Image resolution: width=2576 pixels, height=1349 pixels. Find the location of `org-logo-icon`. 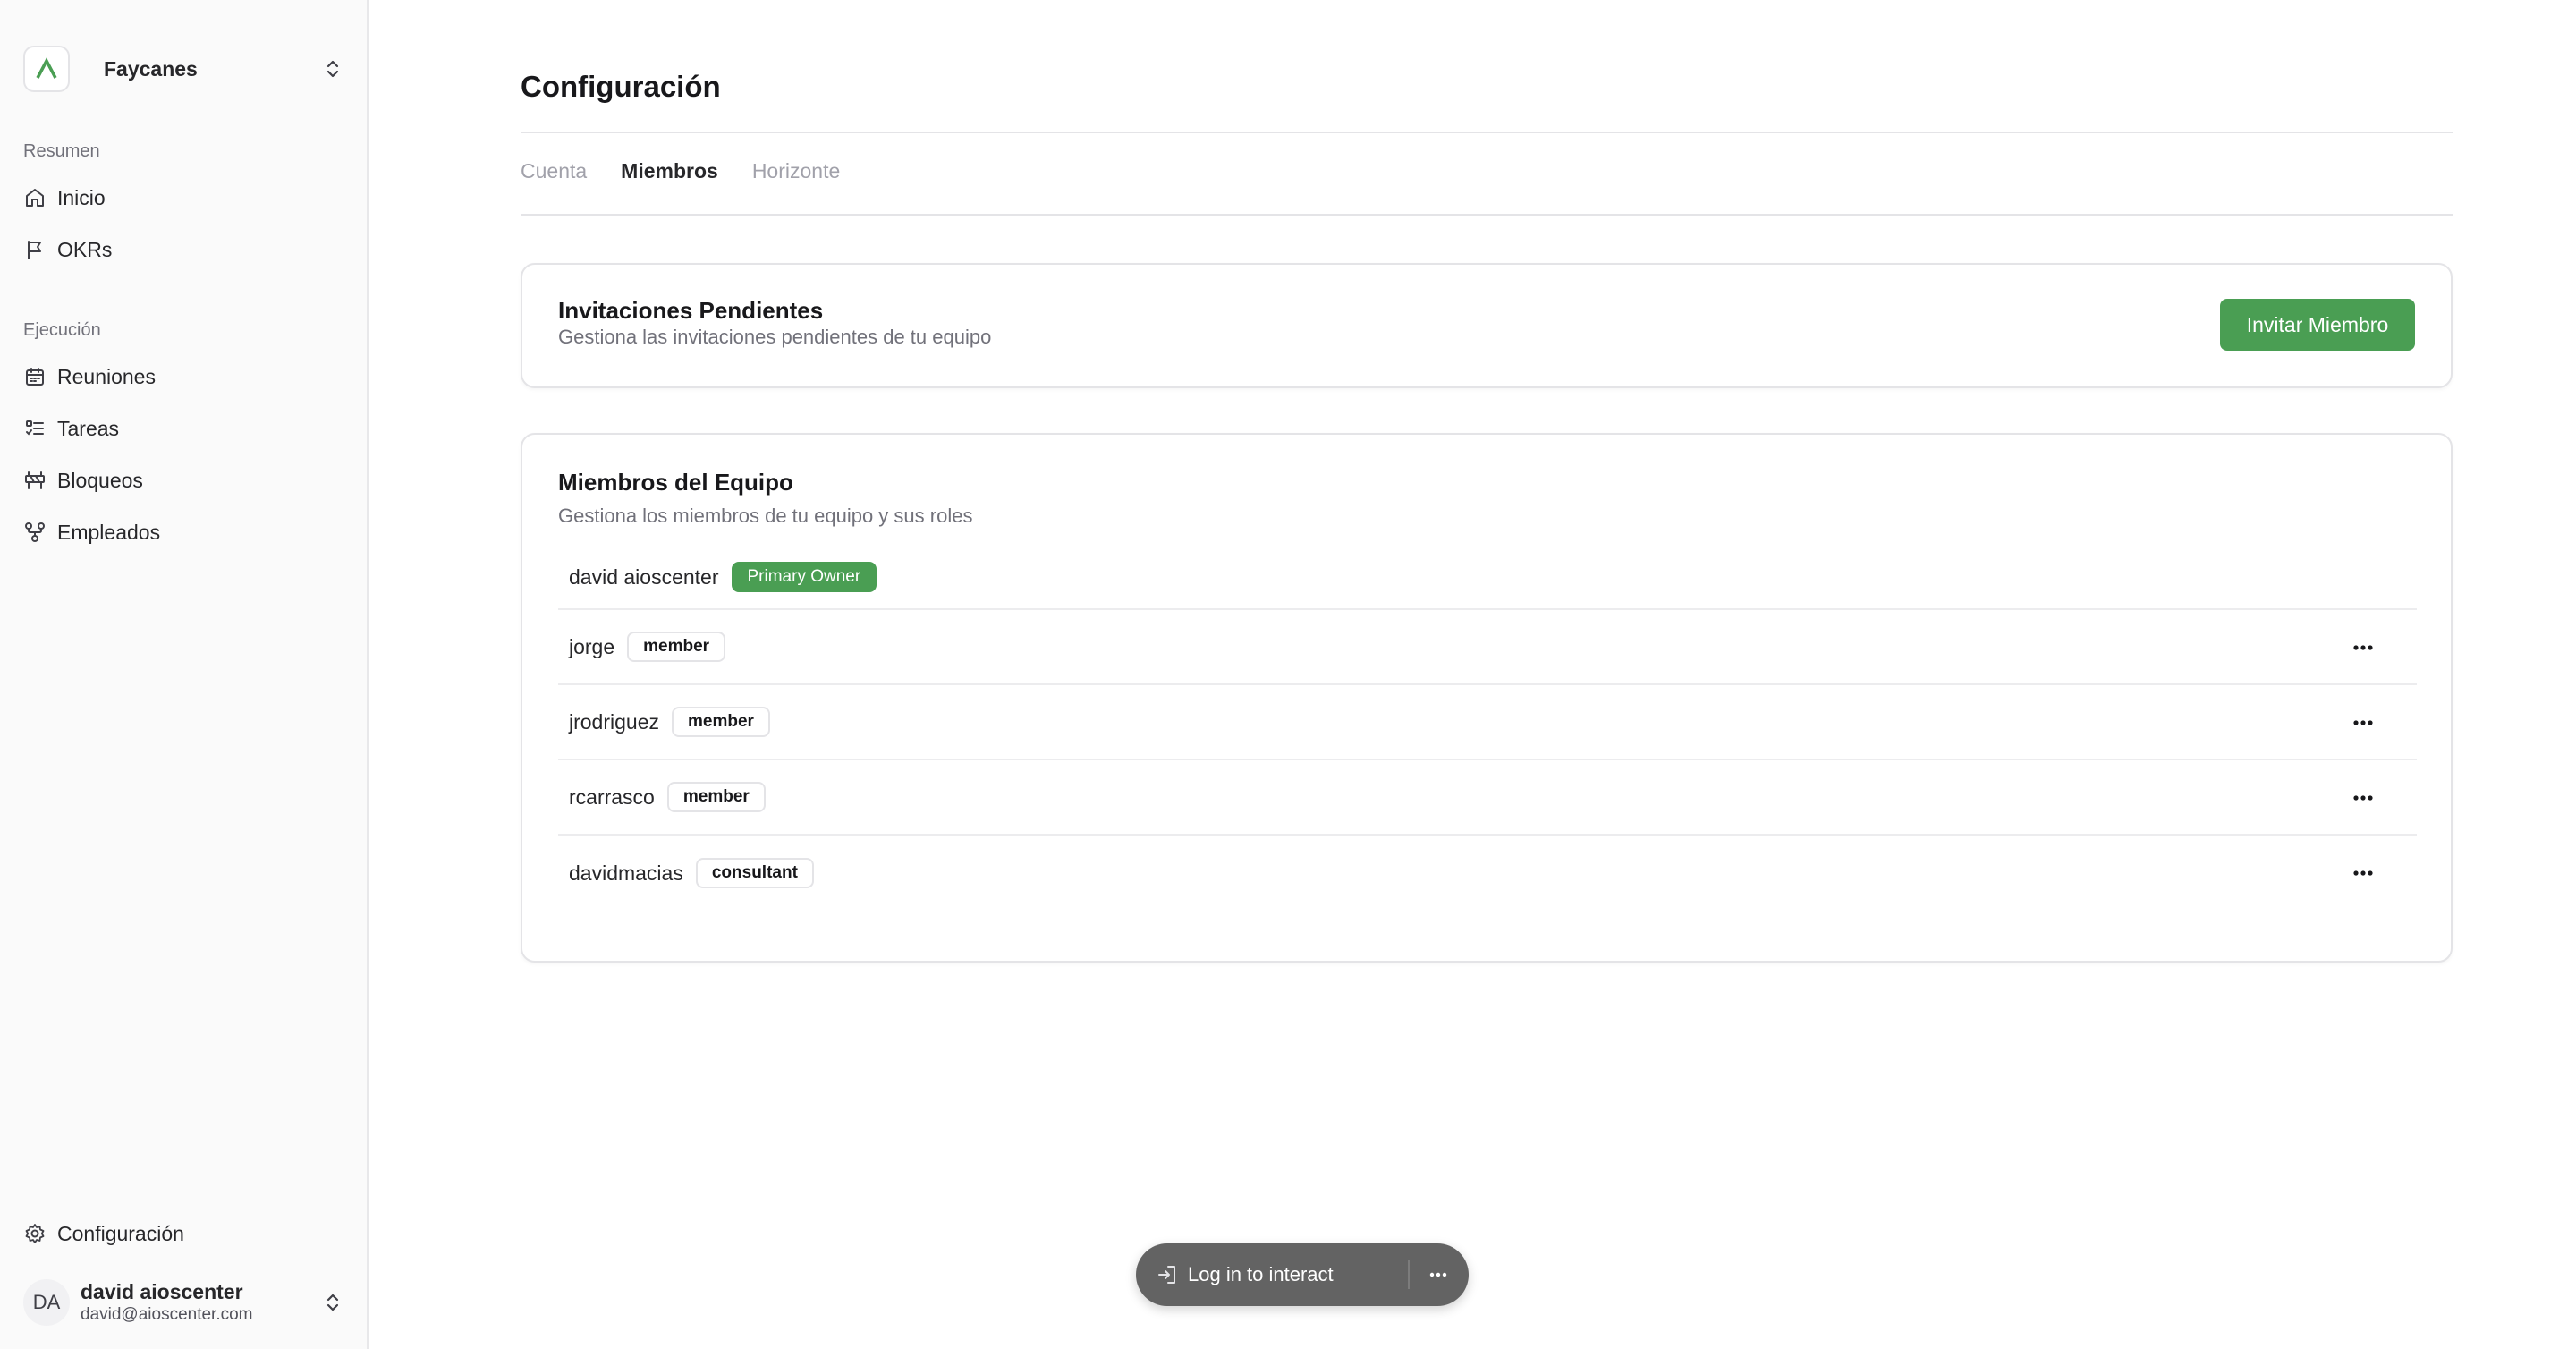

org-logo-icon is located at coordinates (46, 69).